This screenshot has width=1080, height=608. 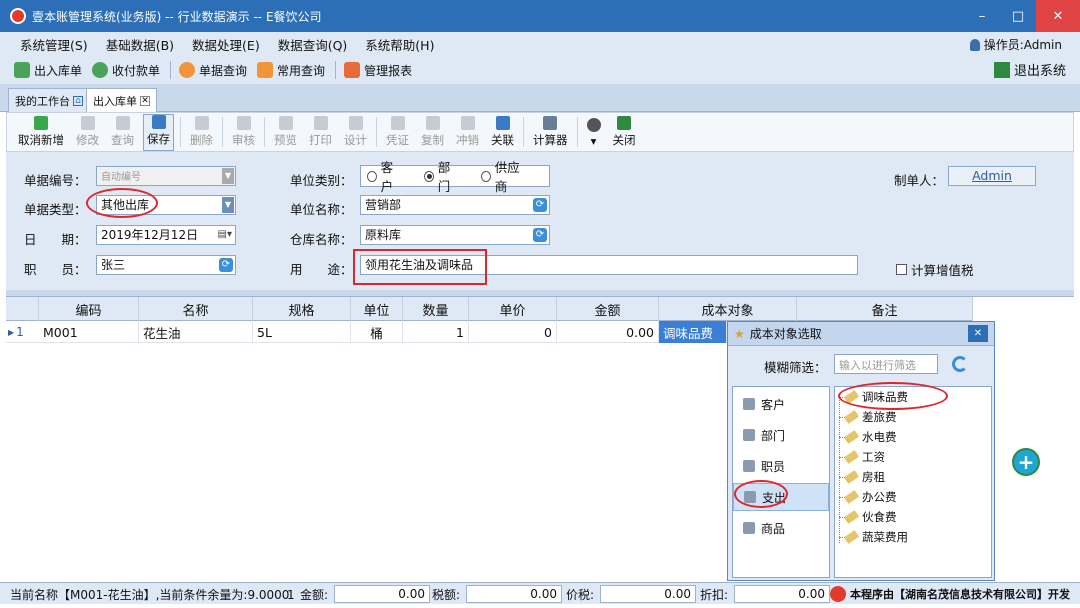 I want to click on tree-item: 伙食费, so click(x=868, y=517).